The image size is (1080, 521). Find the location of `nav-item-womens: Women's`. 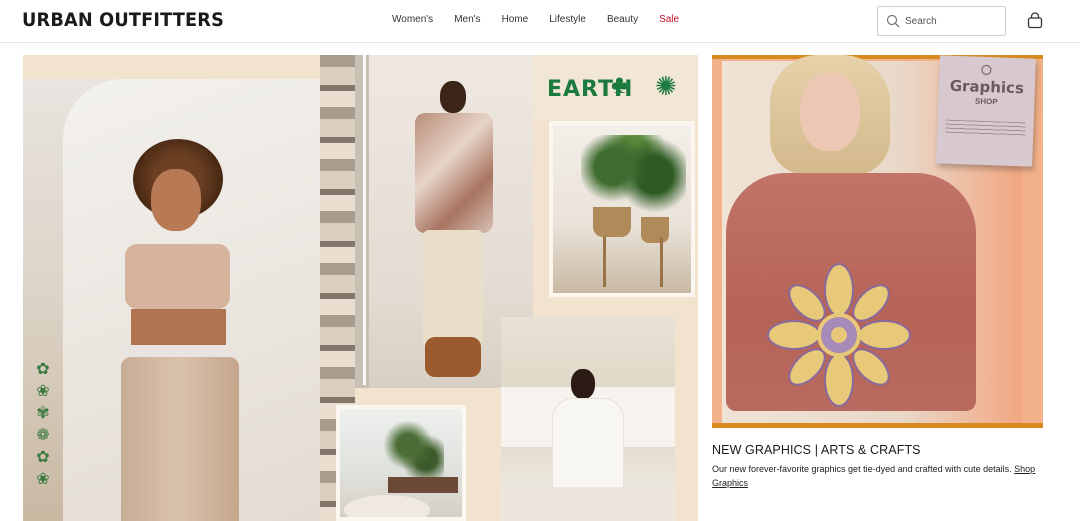

nav-item-womens: Women's is located at coordinates (412, 19).